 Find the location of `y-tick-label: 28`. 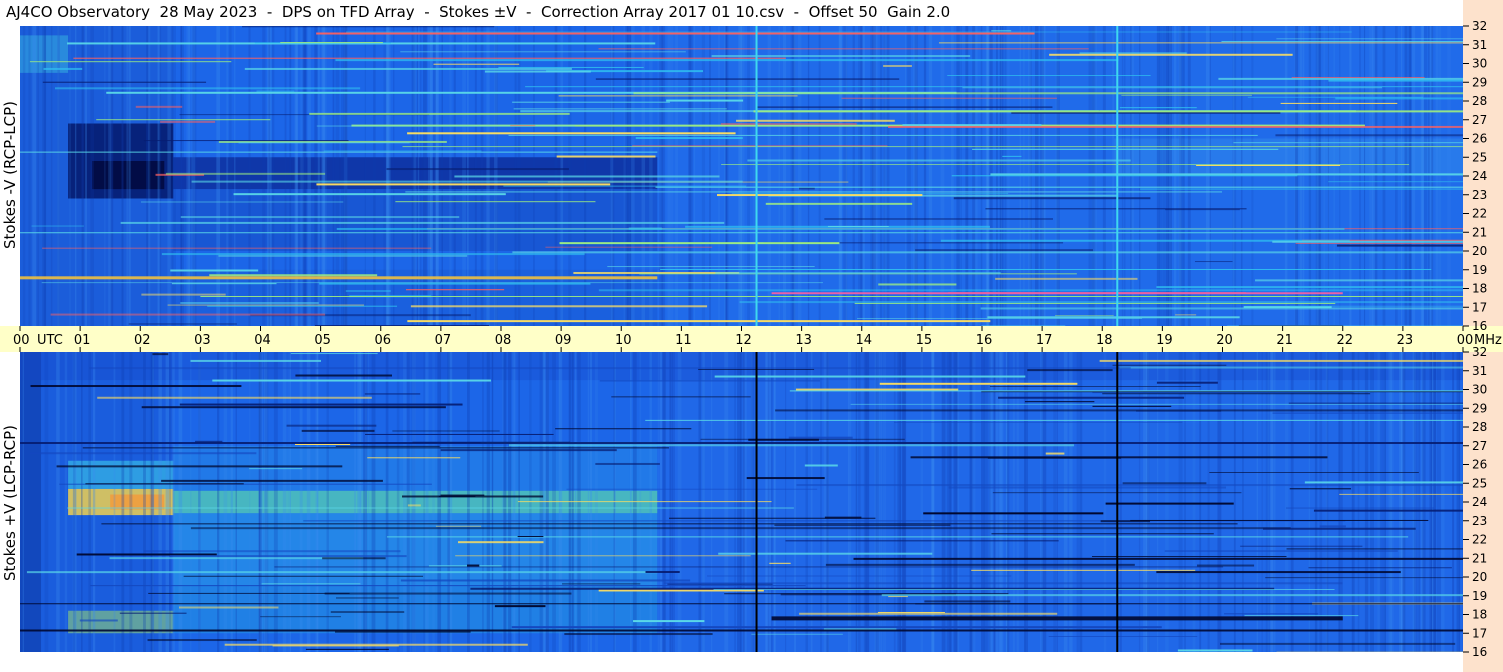

y-tick-label: 28 is located at coordinates (1479, 101).